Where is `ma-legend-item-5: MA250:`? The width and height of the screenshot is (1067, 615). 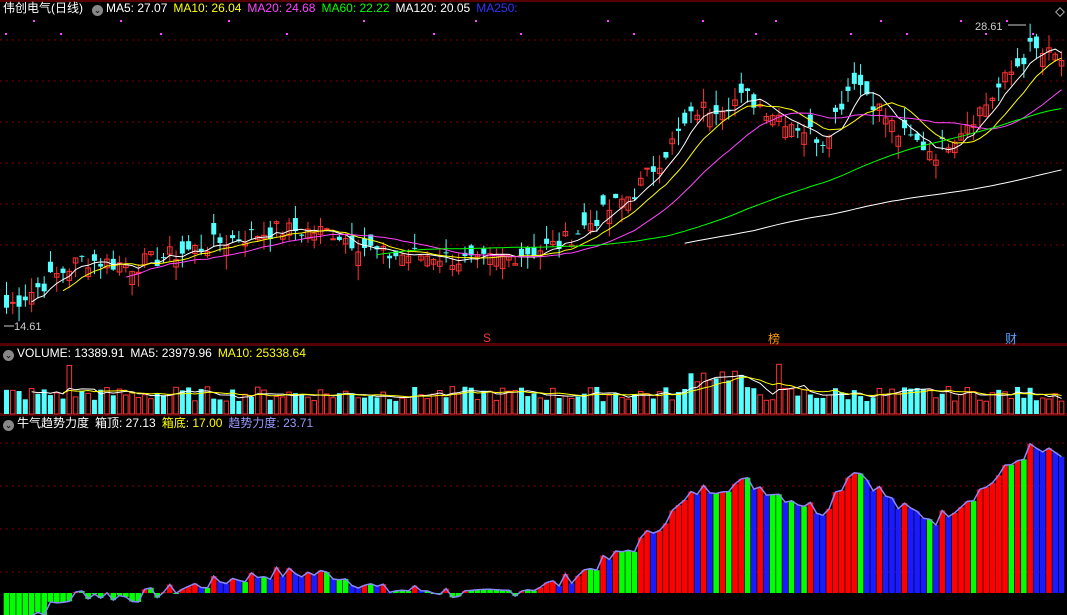 ma-legend-item-5: MA250: is located at coordinates (497, 8).